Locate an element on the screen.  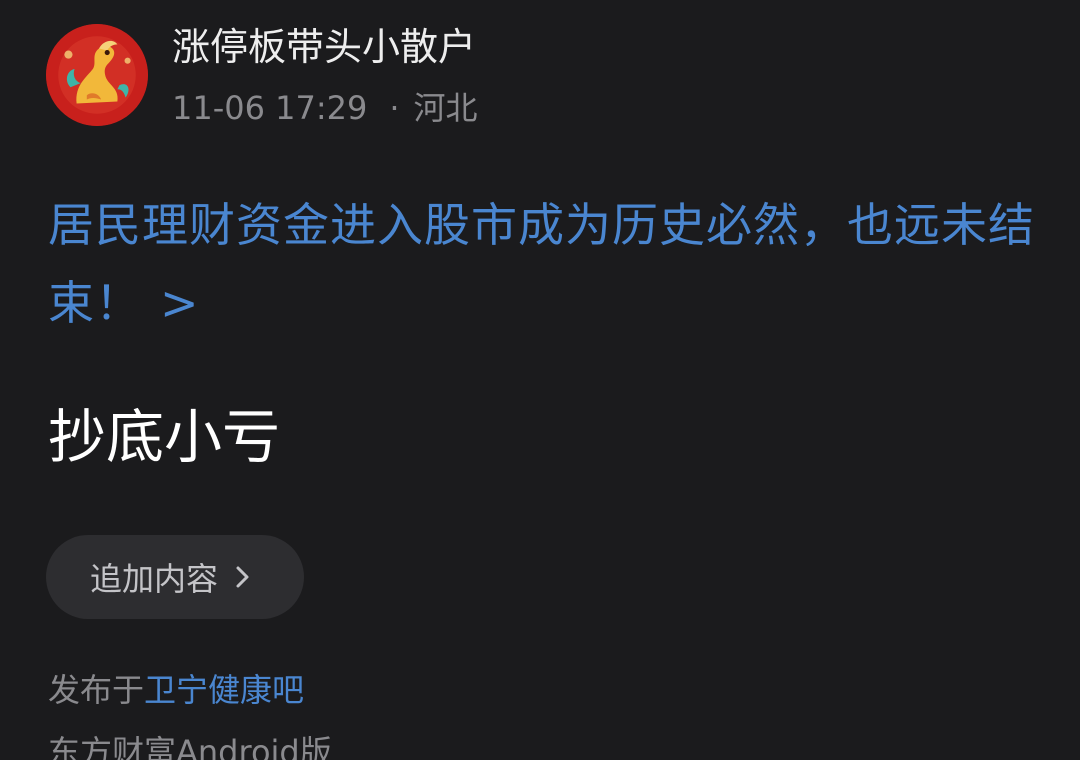
publish-info: 发布于卫宁健康吧 is located at coordinates (176, 690).